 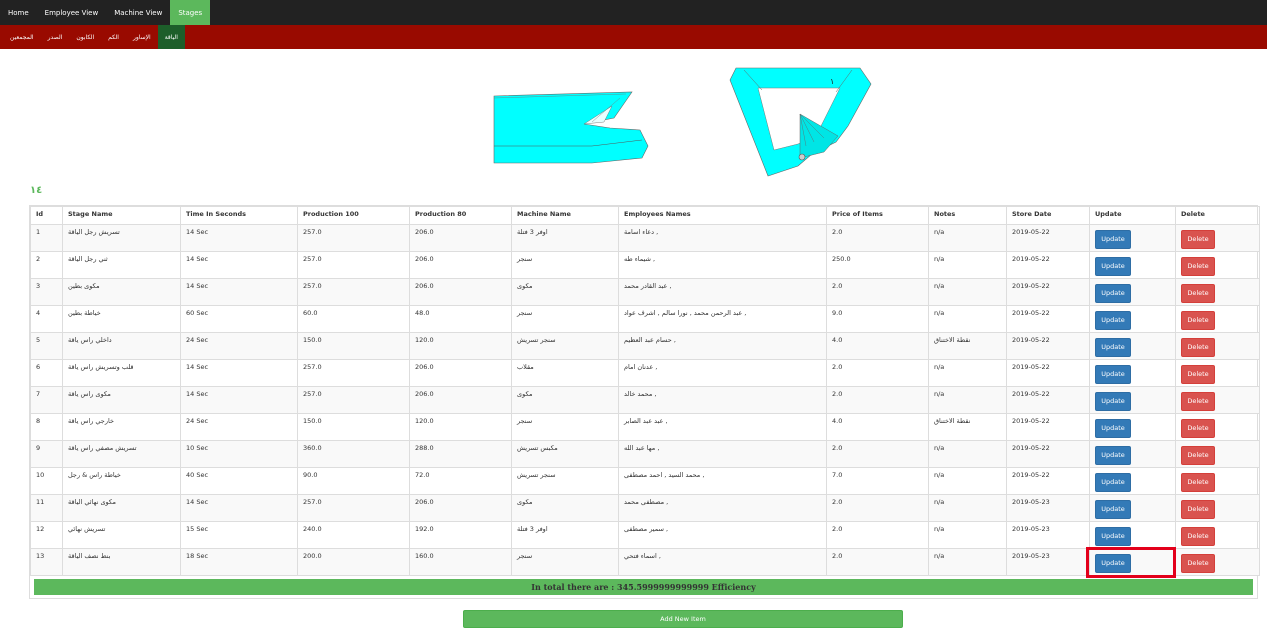 I want to click on cell-time: 60 Sec, so click(x=239, y=319).